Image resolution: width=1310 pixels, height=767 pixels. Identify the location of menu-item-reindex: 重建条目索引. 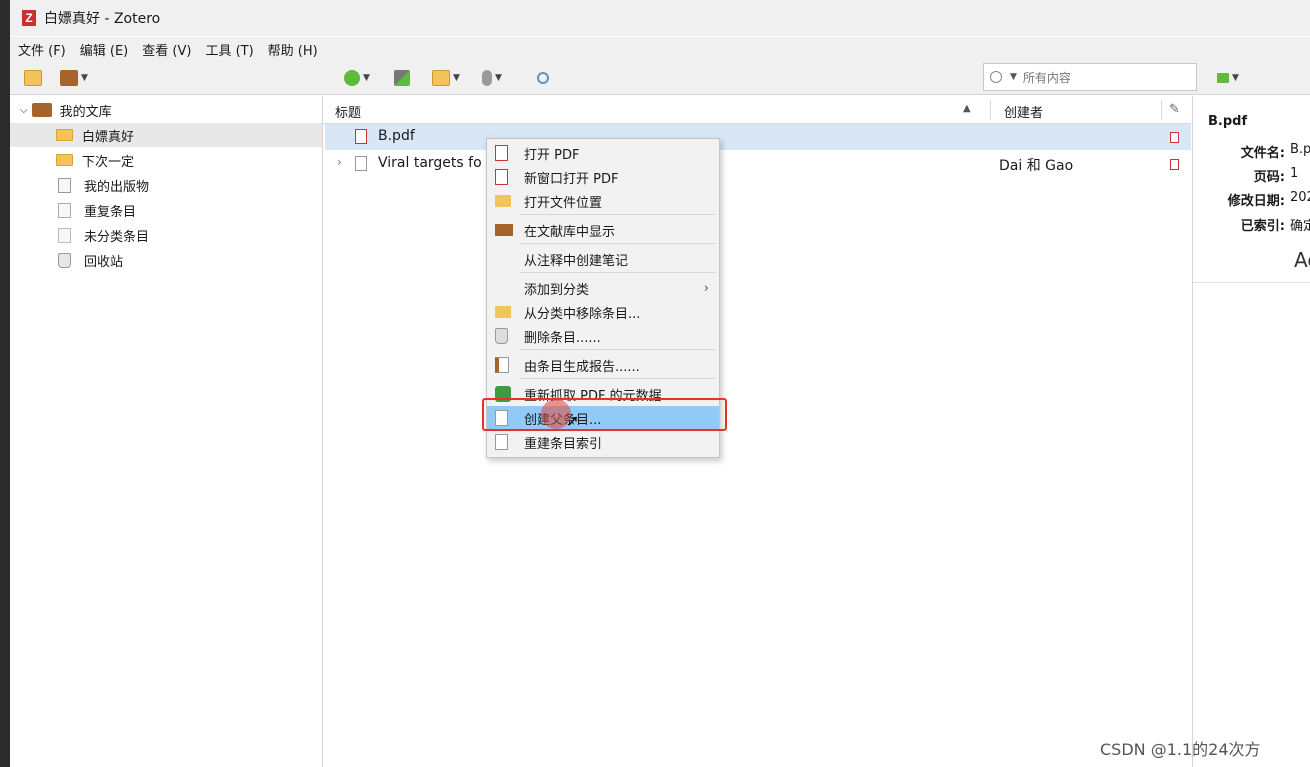
(603, 442).